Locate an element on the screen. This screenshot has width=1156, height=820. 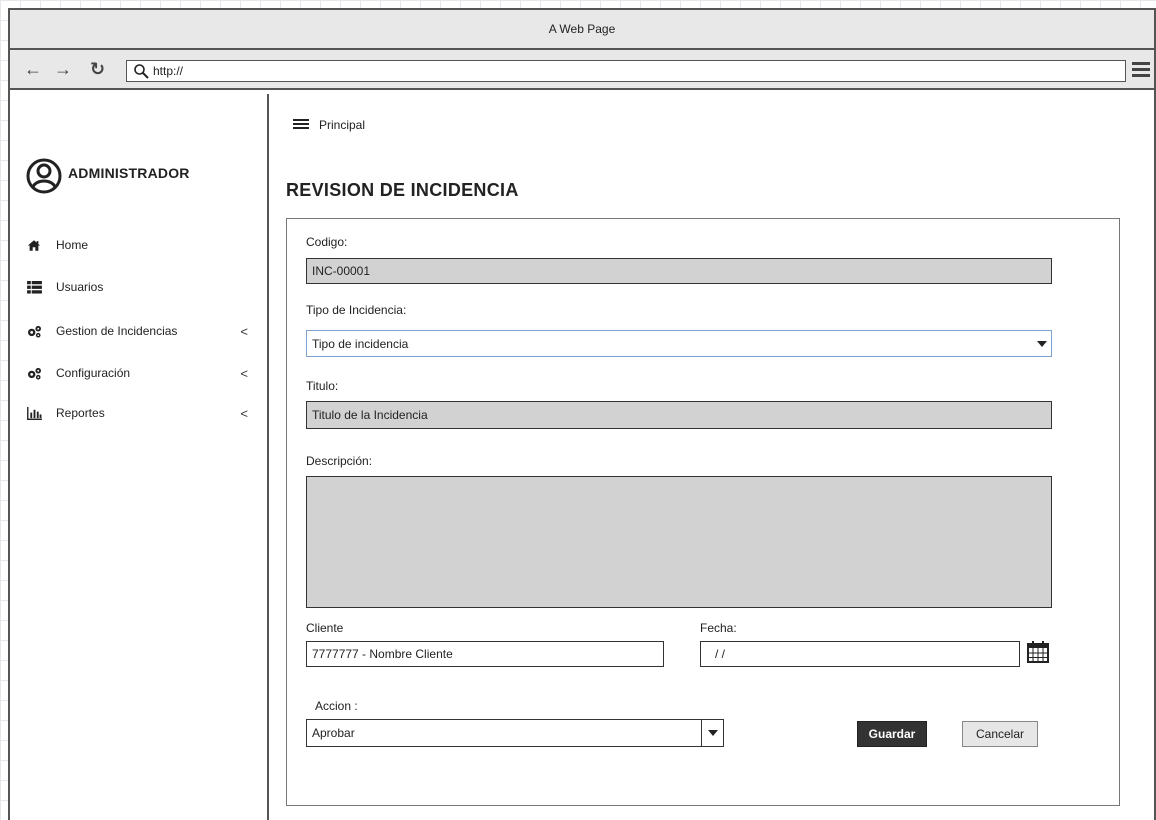
sidebar-item-label: Gestion de Incidencias is located at coordinates (117, 331).